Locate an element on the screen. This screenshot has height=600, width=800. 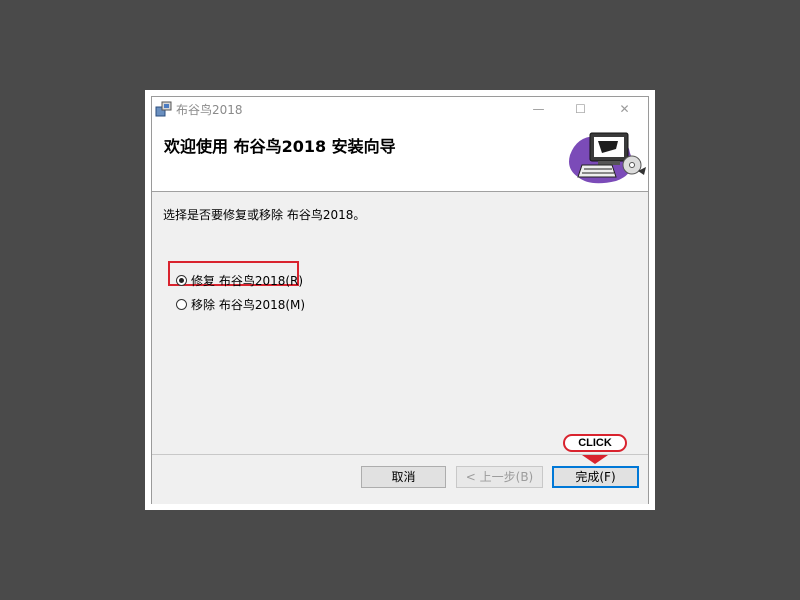
finish-button: 完成(F) is located at coordinates (595, 477).